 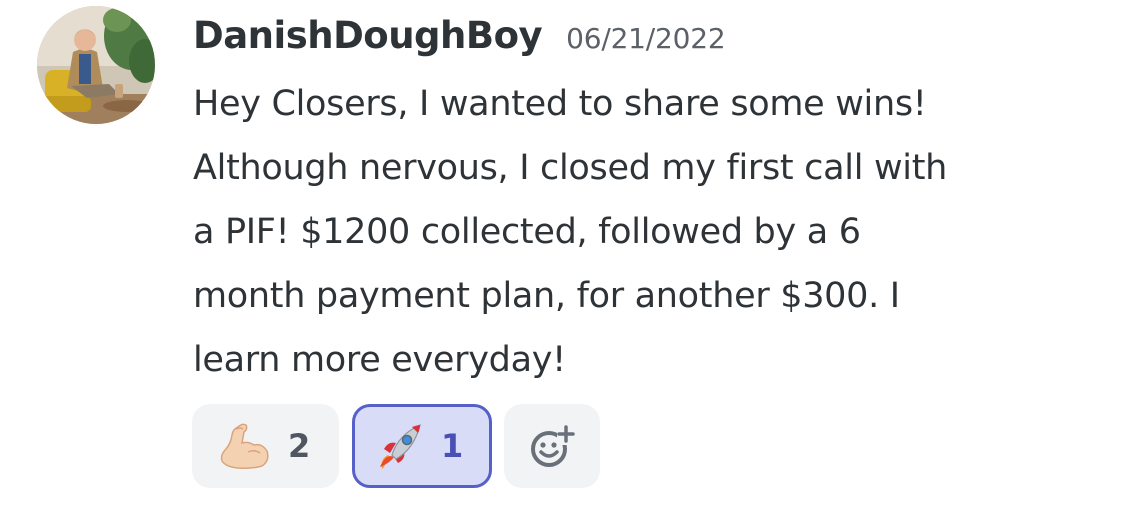 What do you see at coordinates (379, 360) in the screenshot?
I see `message-line: learn more everyday!` at bounding box center [379, 360].